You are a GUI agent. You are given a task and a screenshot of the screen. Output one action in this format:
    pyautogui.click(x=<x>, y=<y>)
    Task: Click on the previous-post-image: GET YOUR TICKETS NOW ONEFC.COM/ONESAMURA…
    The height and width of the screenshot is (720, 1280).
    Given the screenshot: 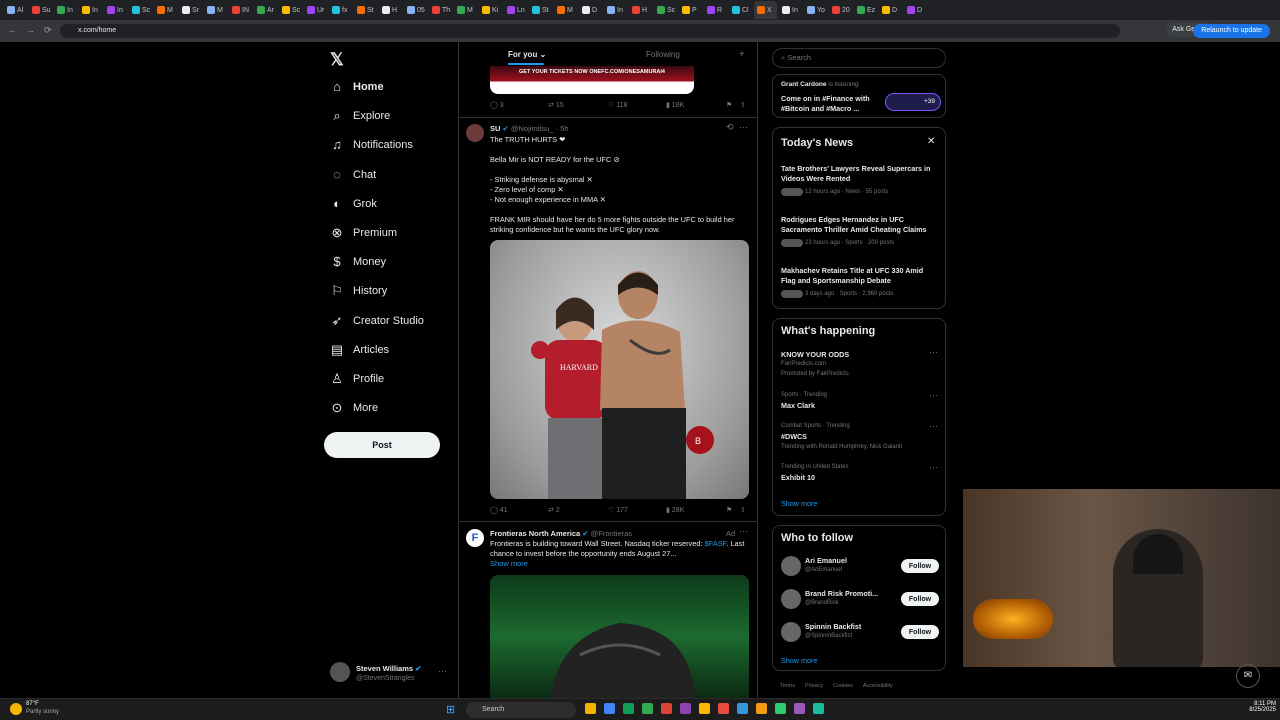 What is the action you would take?
    pyautogui.click(x=592, y=80)
    